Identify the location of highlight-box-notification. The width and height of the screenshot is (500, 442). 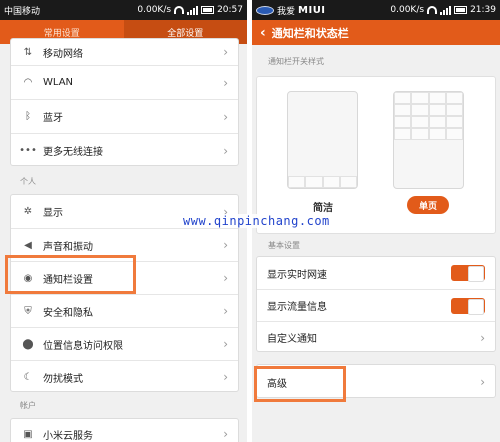
(70, 274).